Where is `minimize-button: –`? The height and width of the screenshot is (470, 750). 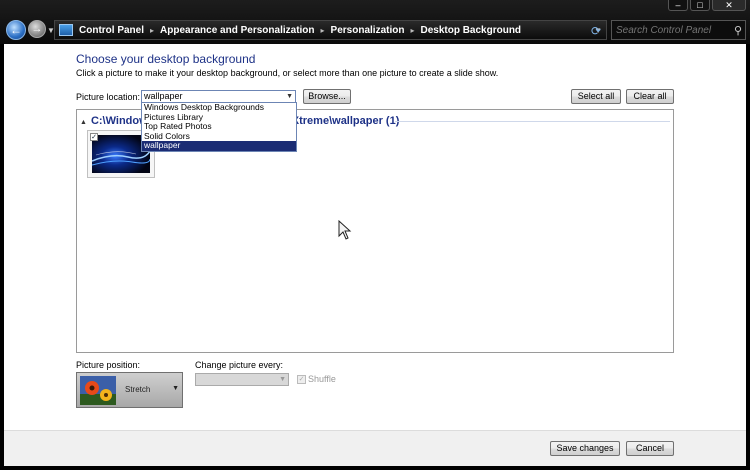 minimize-button: – is located at coordinates (678, 5).